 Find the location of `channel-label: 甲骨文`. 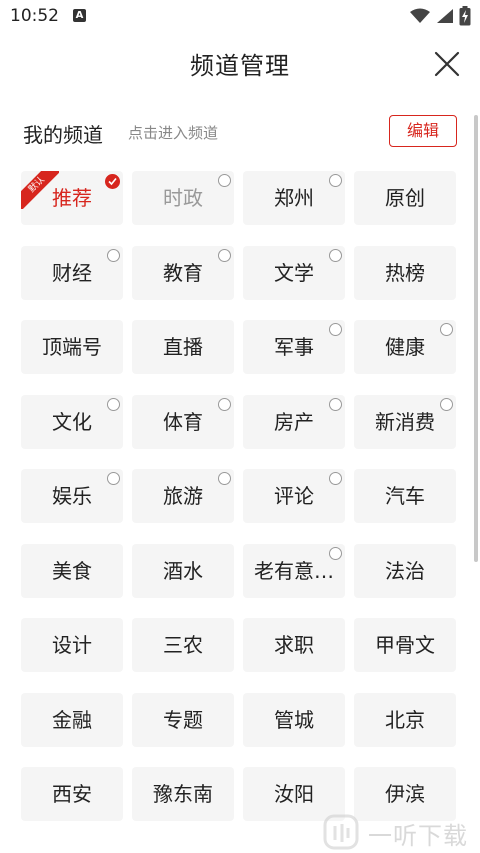

channel-label: 甲骨文 is located at coordinates (405, 645).